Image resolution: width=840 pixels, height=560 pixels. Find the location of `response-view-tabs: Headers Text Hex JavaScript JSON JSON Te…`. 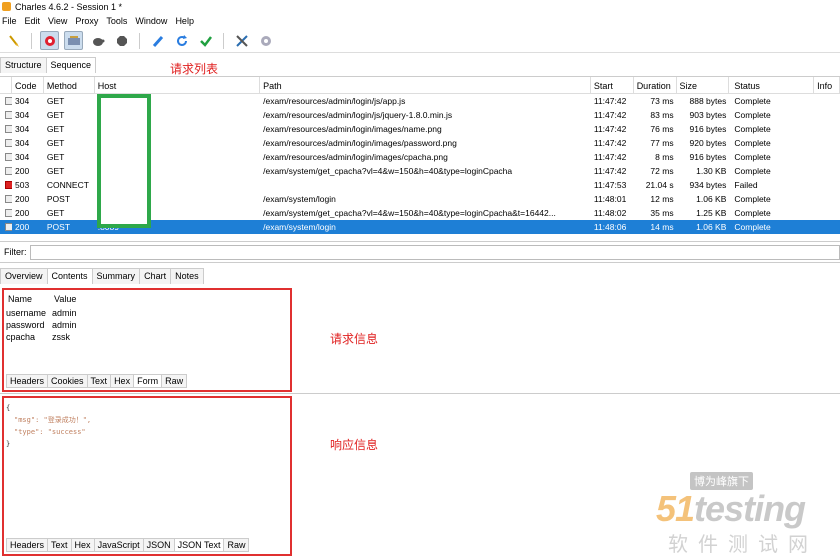

response-view-tabs: Headers Text Hex JavaScript JSON JSON Te… is located at coordinates (128, 545).